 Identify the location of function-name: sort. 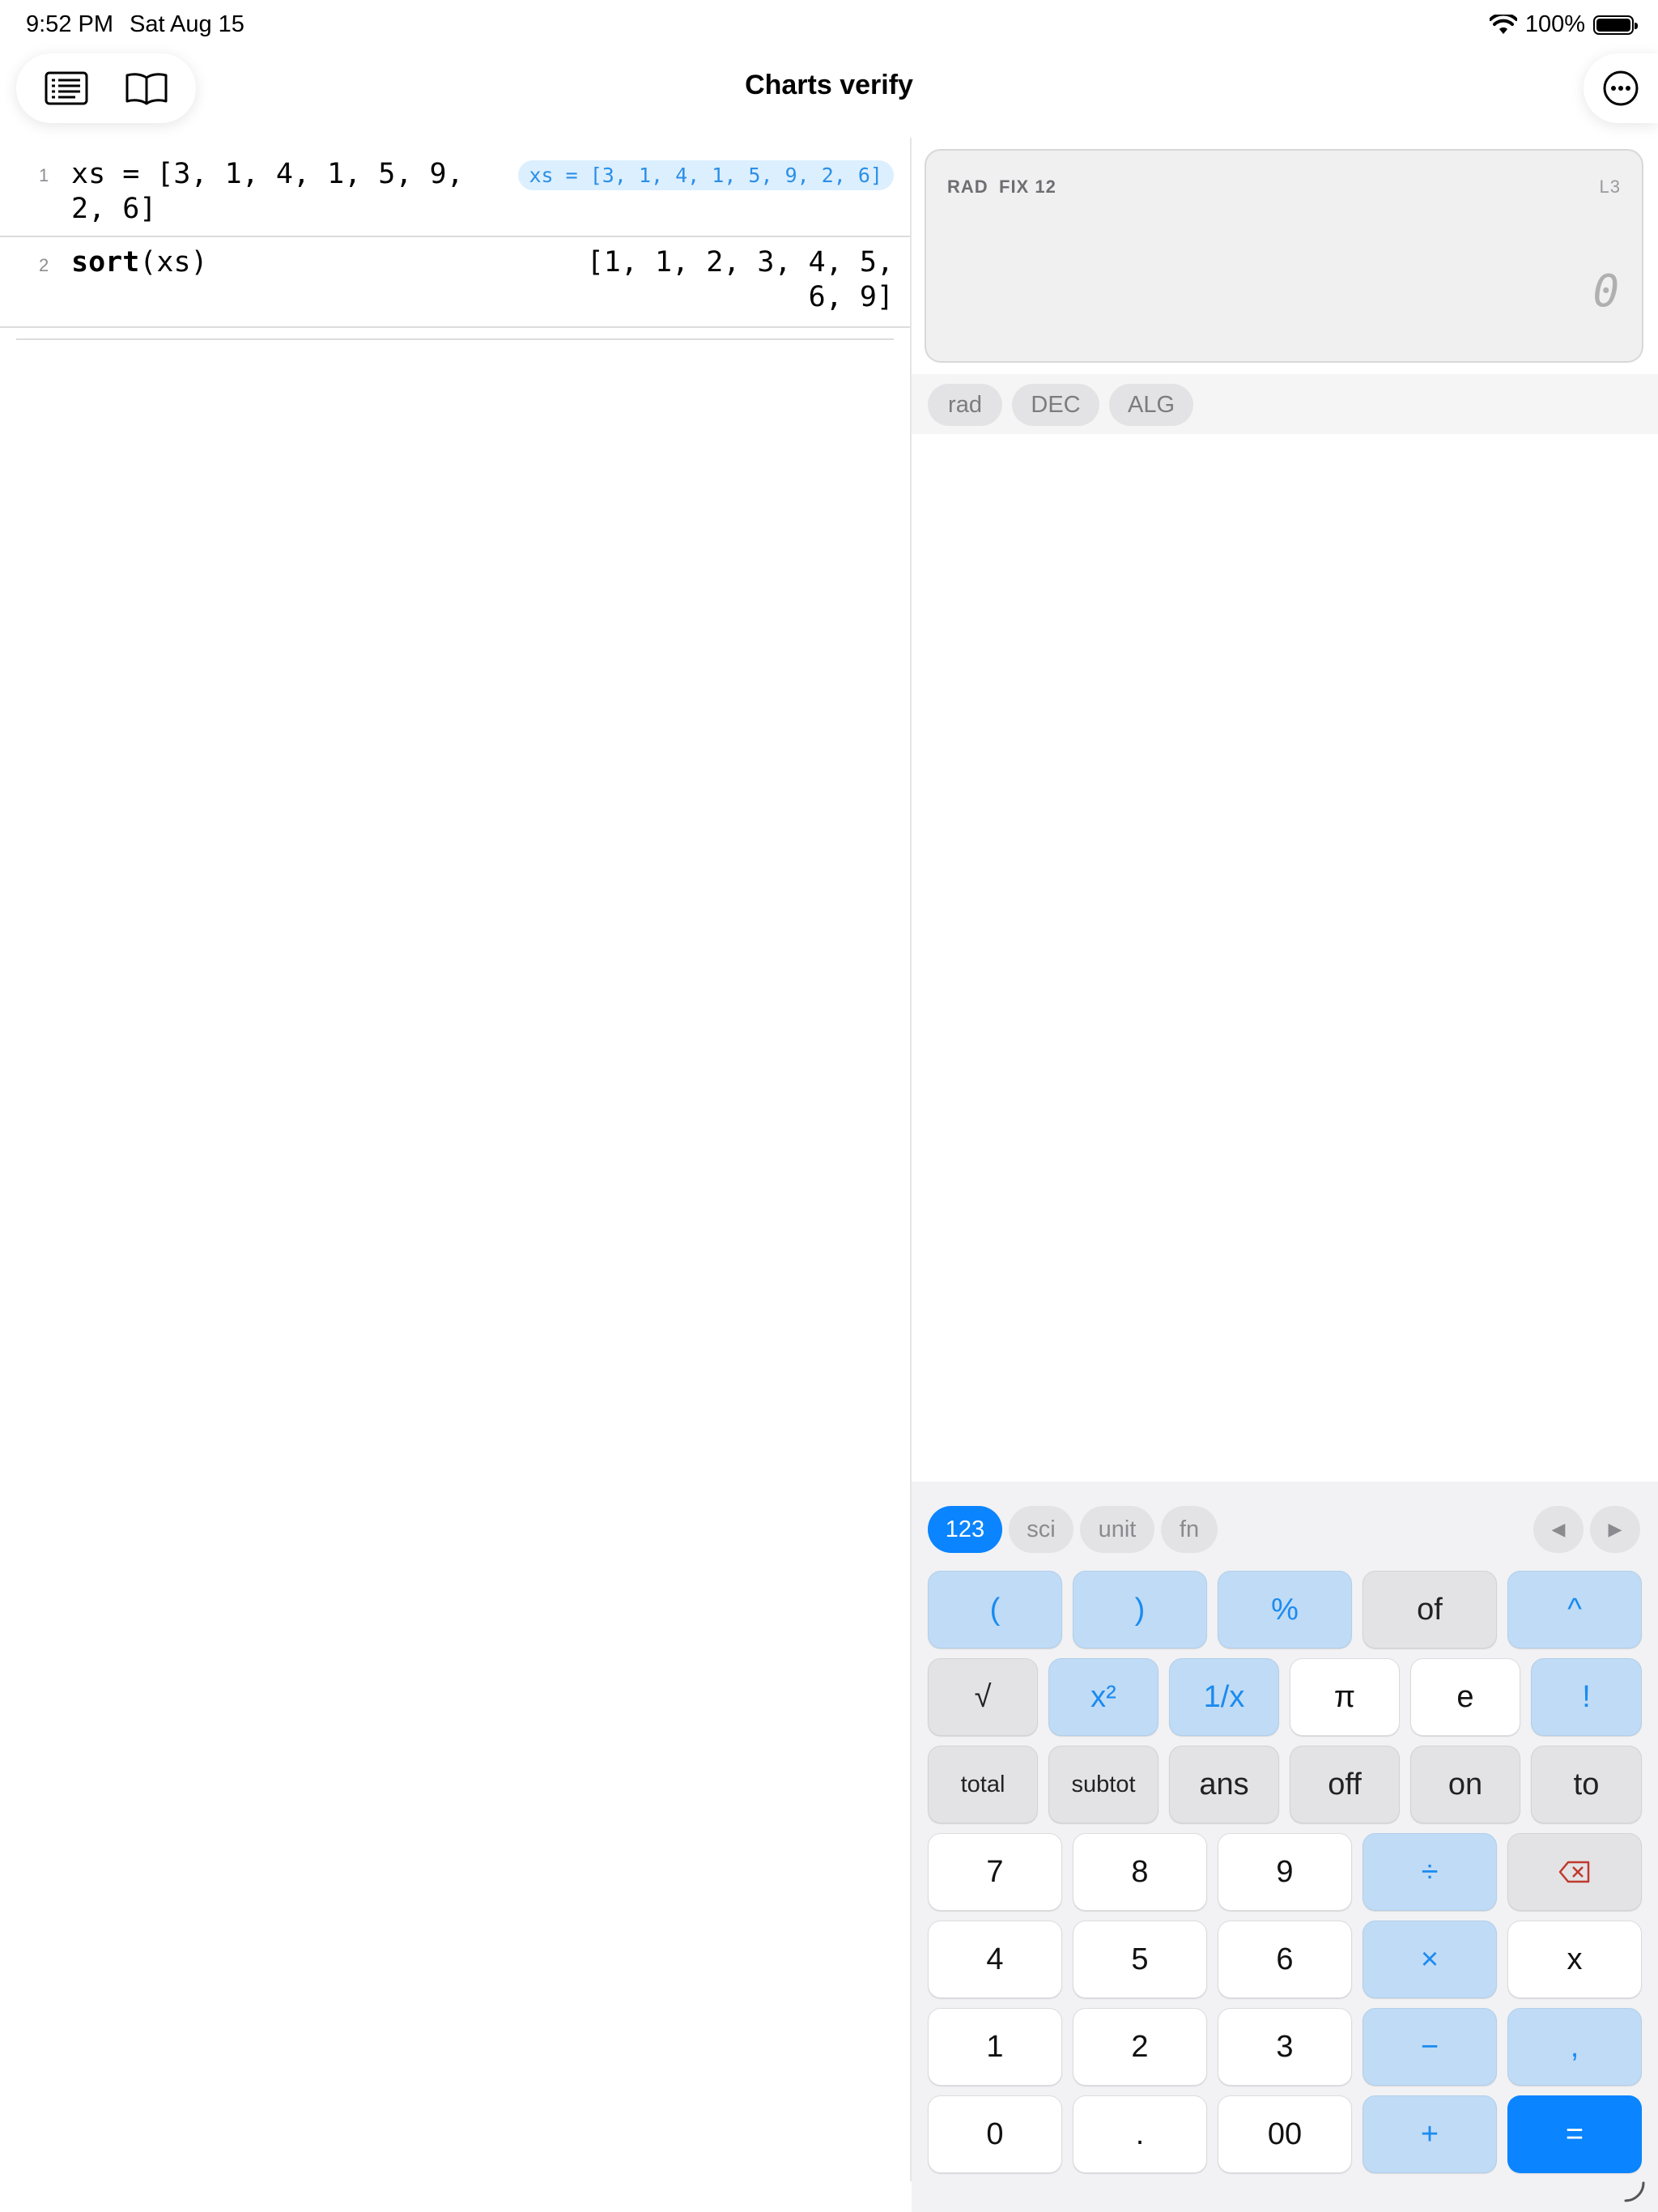
(105, 263).